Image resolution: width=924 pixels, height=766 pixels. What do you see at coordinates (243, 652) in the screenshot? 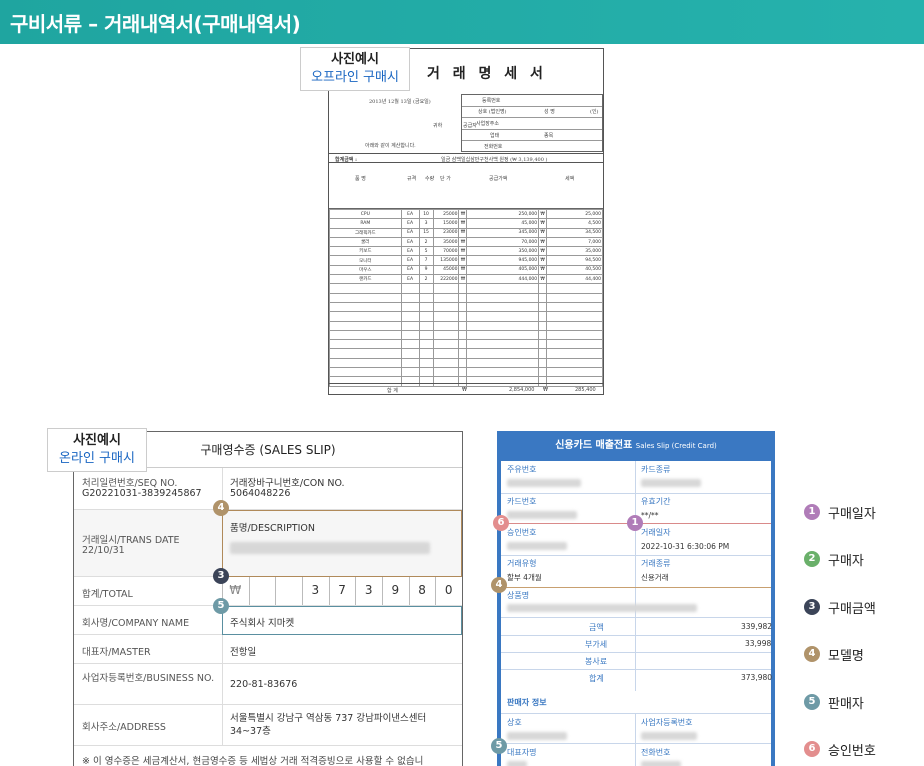
I see `master-value: 전항일` at bounding box center [243, 652].